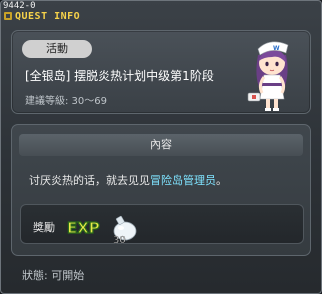  I want to click on content-header: 內容, so click(161, 145).